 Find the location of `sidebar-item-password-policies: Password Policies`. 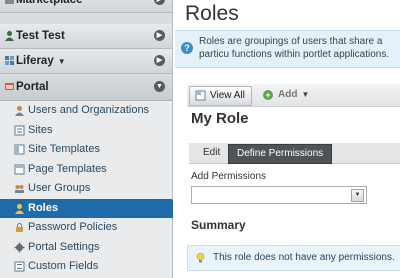

sidebar-item-password-policies: Password Policies is located at coordinates (86, 228).